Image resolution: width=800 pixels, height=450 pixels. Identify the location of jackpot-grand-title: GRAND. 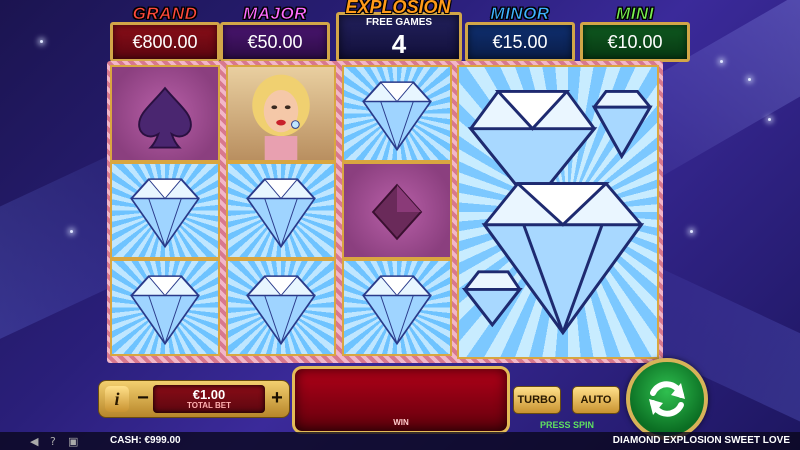
(165, 14).